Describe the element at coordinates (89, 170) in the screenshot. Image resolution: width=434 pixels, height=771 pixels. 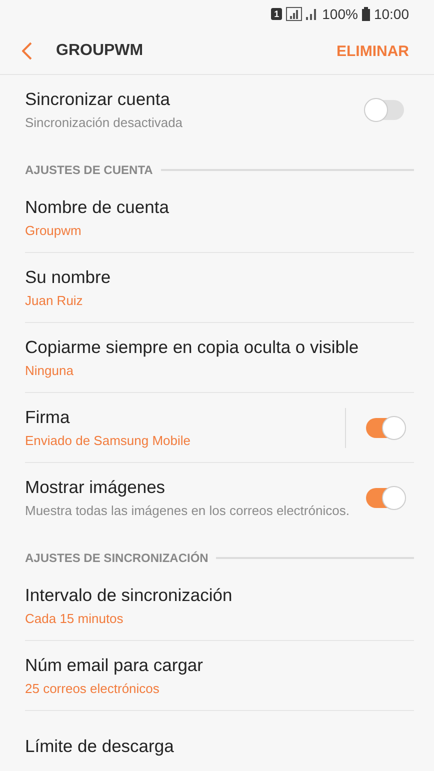
I see `section-heading: AJUSTES DE CUENTA` at that location.